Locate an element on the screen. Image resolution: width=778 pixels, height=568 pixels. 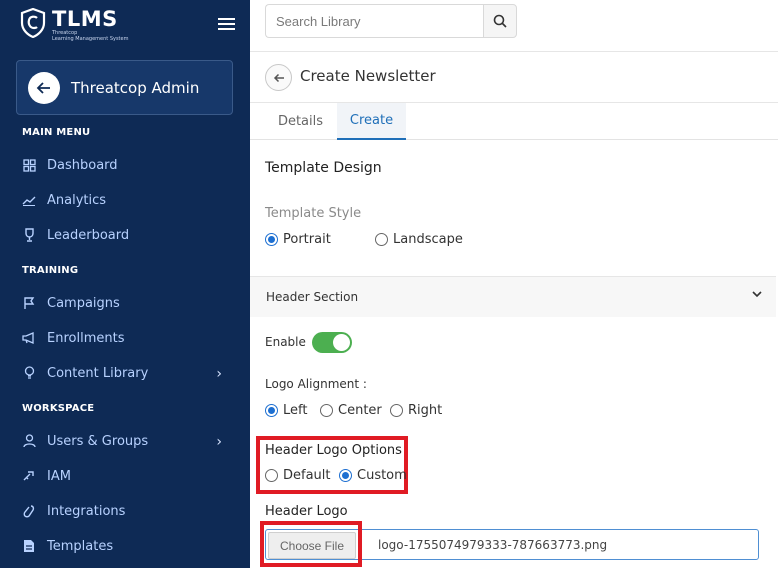
sidebar-item-content-library: Content Library › is located at coordinates (127, 373).